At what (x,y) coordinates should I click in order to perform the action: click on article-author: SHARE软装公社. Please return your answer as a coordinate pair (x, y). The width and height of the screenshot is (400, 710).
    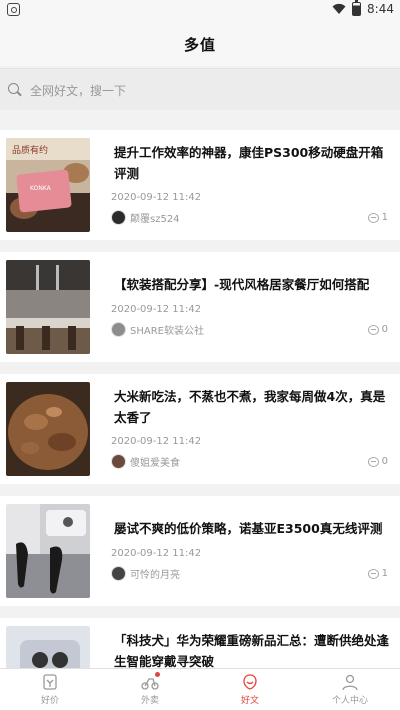
    Looking at the image, I should click on (157, 329).